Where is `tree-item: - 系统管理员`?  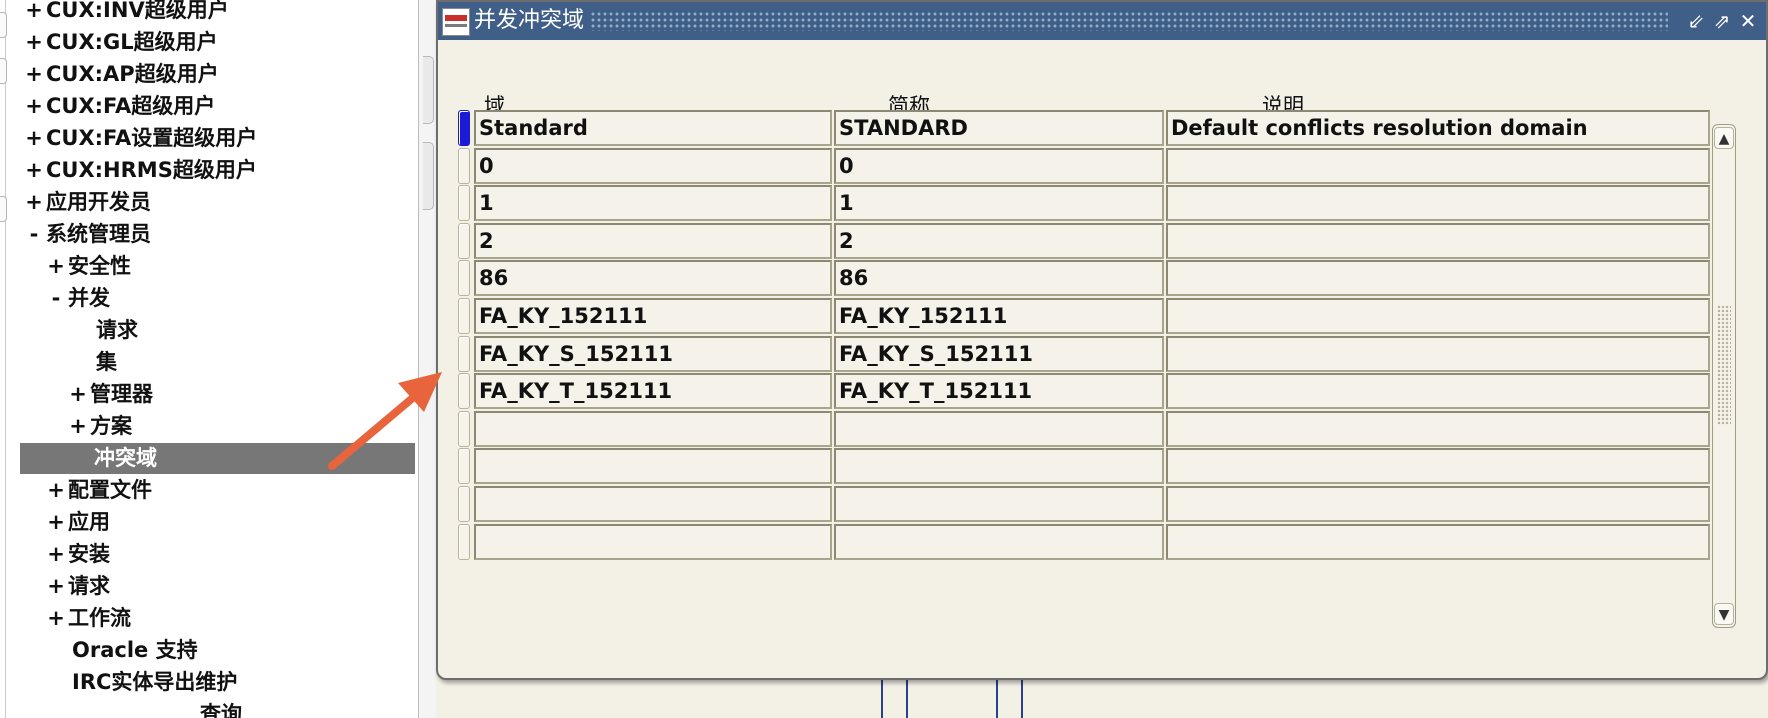
tree-item: - 系统管理员 is located at coordinates (86, 234).